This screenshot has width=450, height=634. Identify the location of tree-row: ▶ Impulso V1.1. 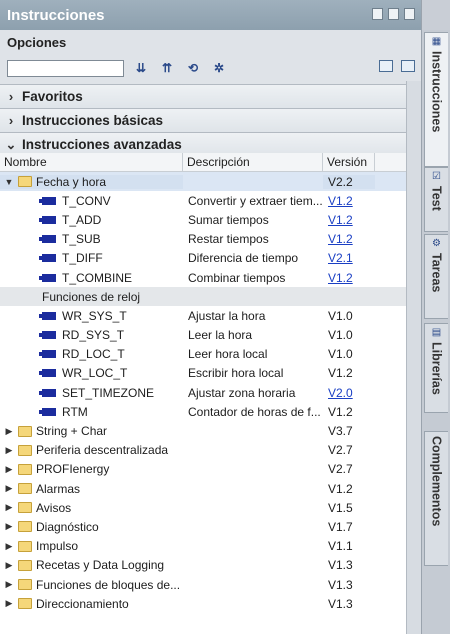
(203, 546).